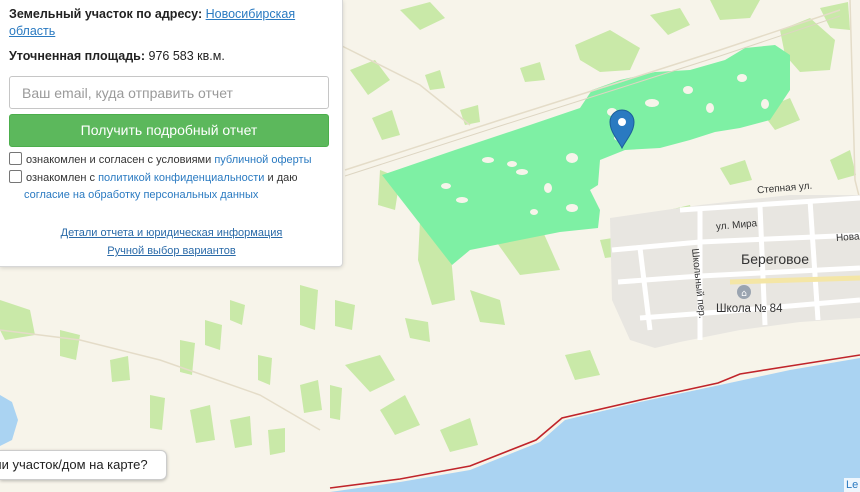 The image size is (860, 492). What do you see at coordinates (169, 92) in the screenshot?
I see `email-input` at bounding box center [169, 92].